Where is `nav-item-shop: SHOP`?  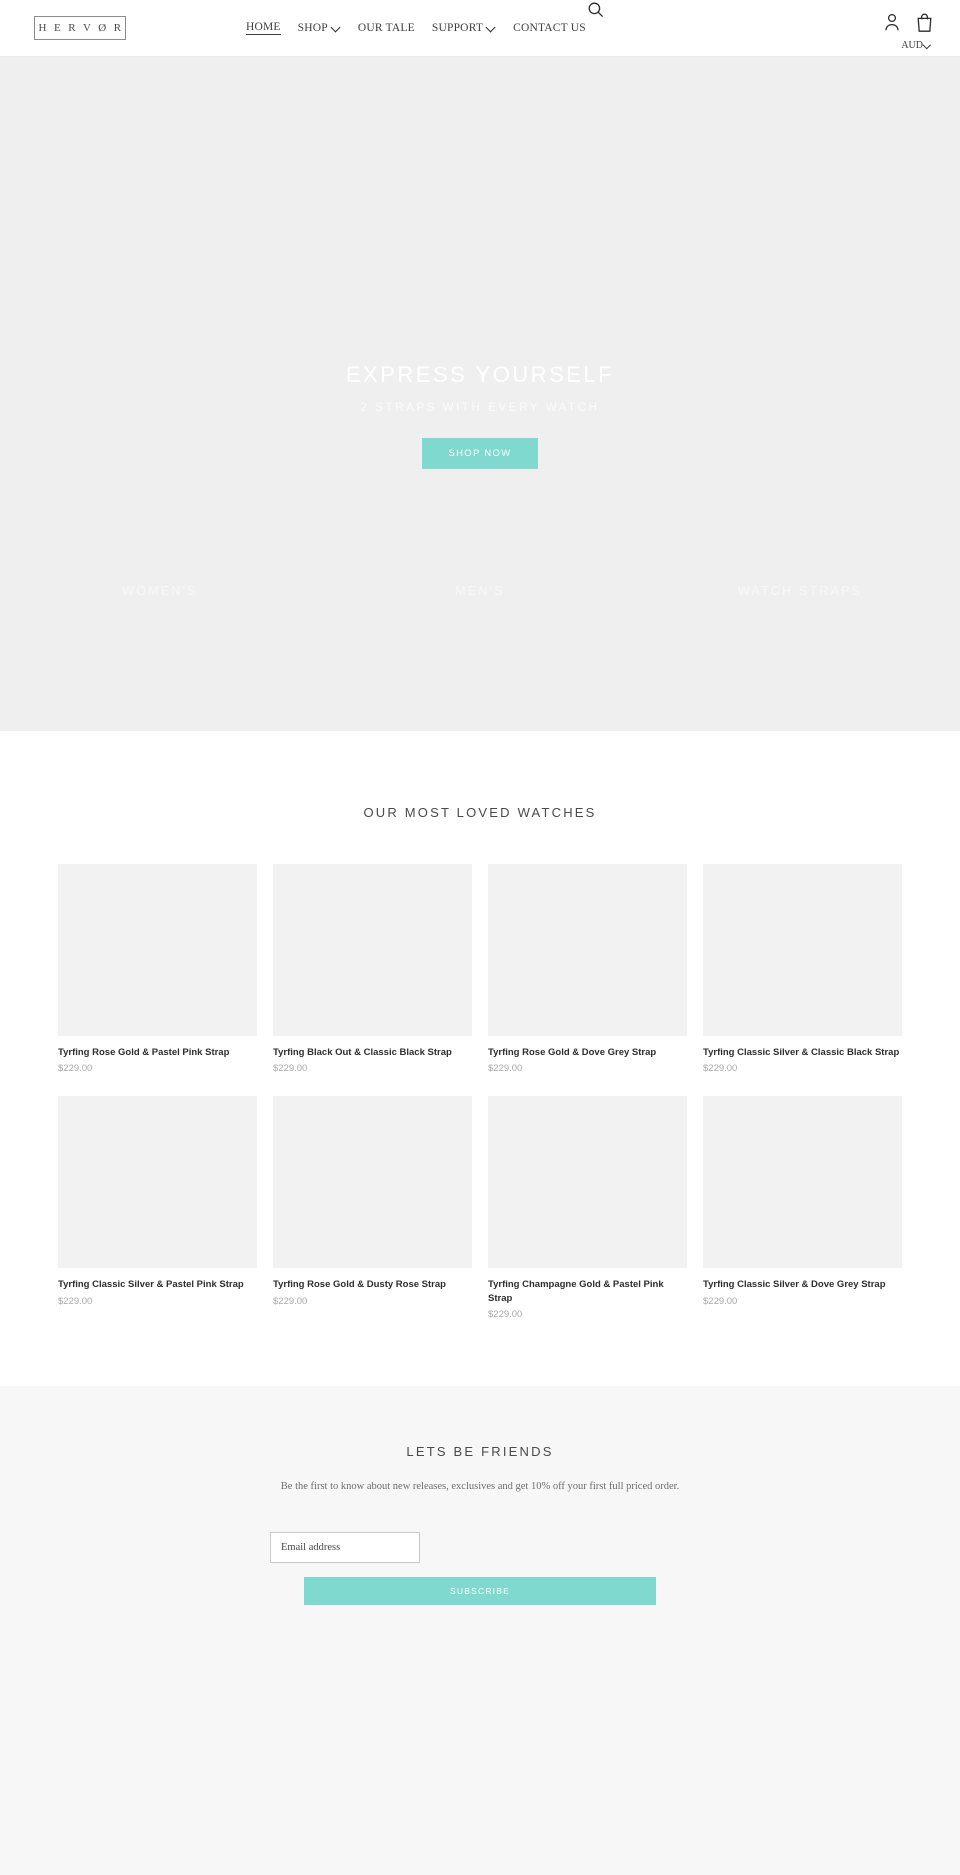
nav-item-shop: SHOP is located at coordinates (319, 28).